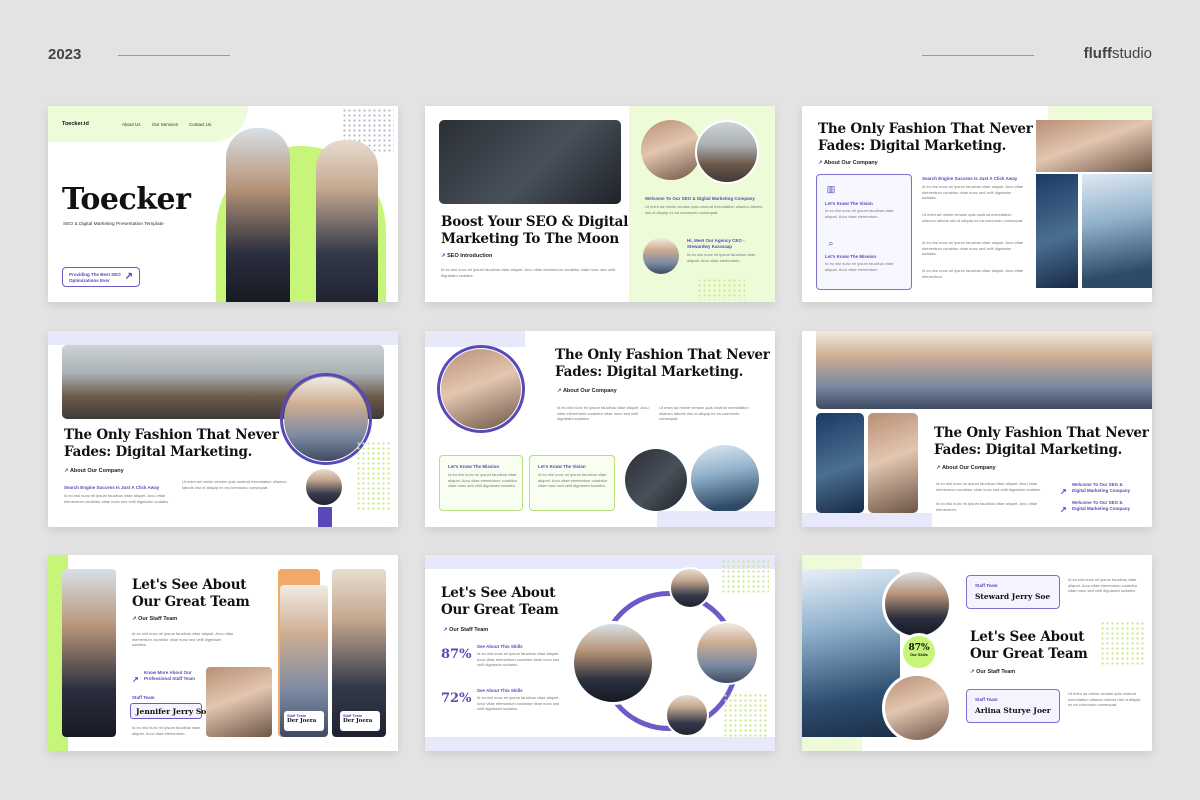 This screenshot has height=800, width=1200. I want to click on cover-title: Toecker, so click(126, 199).